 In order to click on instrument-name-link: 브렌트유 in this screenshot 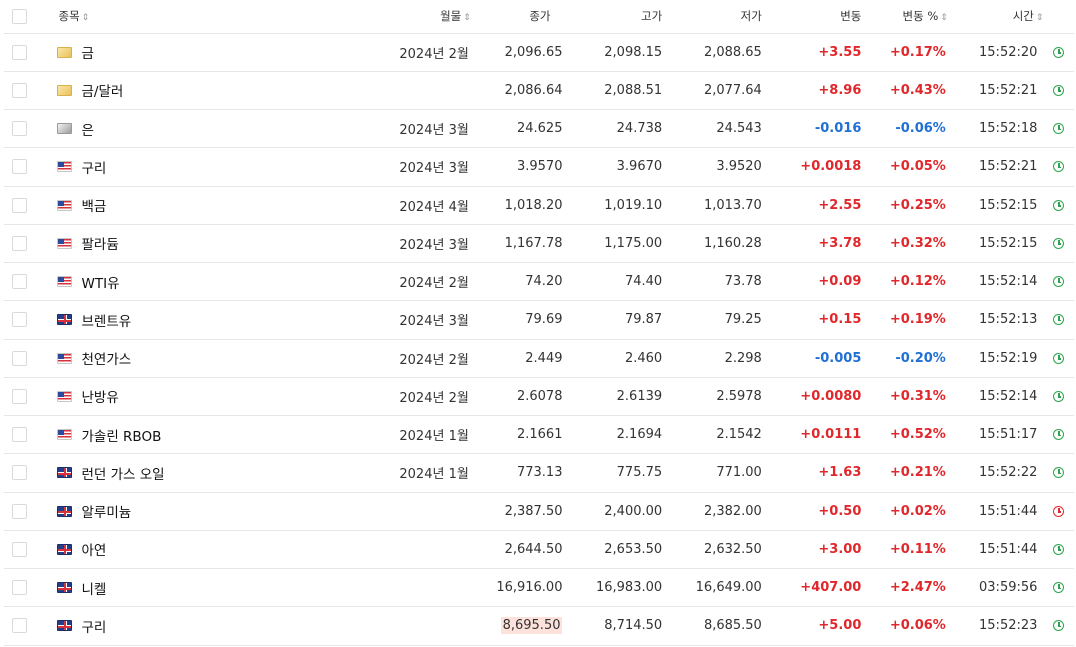, I will do `click(107, 322)`.